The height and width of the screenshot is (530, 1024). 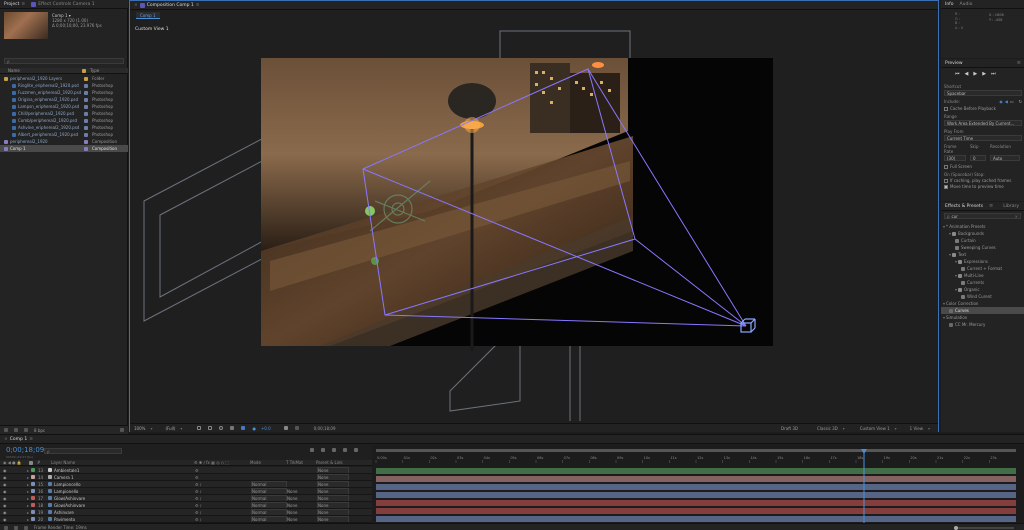 What do you see at coordinates (1011, 206) in the screenshot?
I see `tab-library: Library` at bounding box center [1011, 206].